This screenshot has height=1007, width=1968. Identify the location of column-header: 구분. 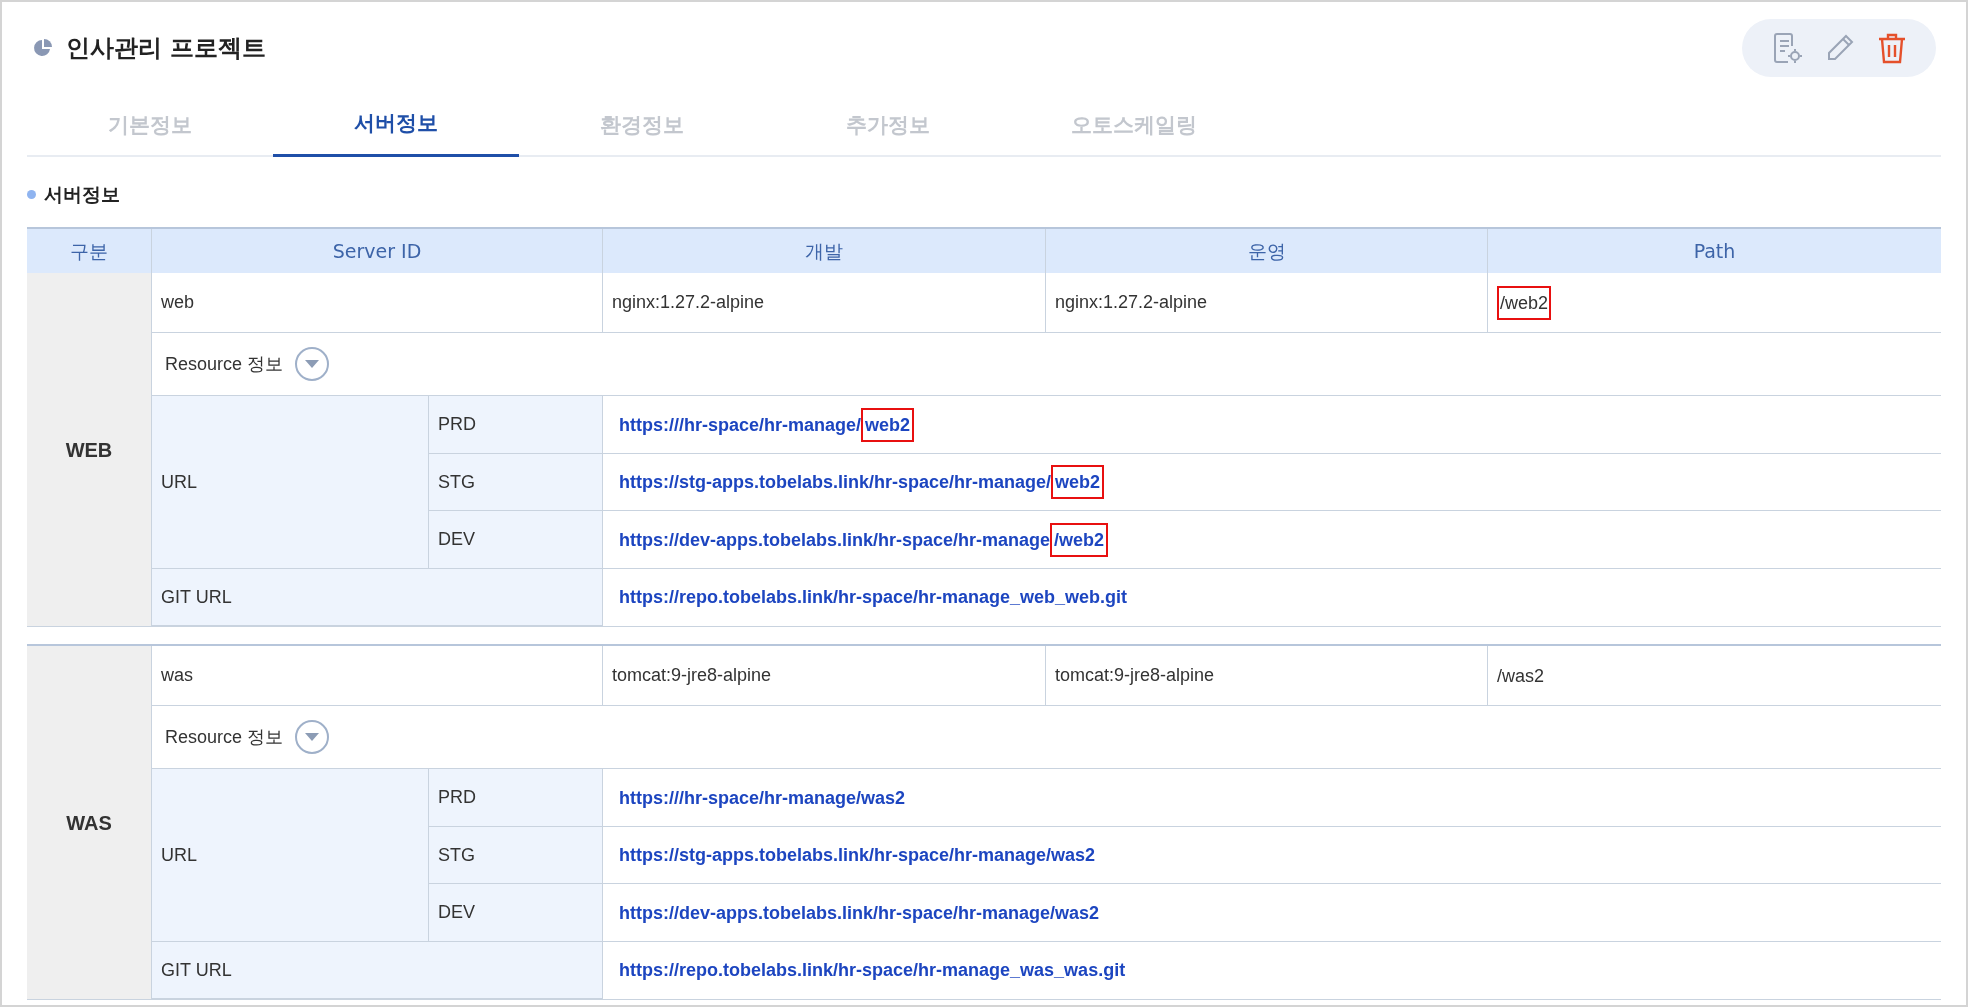
(89, 251).